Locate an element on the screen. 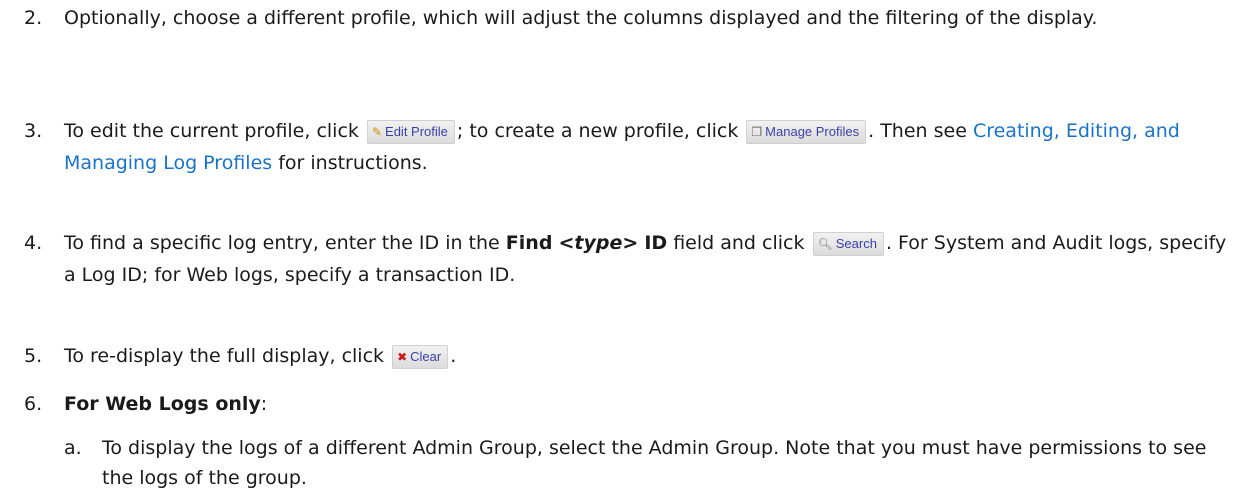  search-label: Search is located at coordinates (856, 243).